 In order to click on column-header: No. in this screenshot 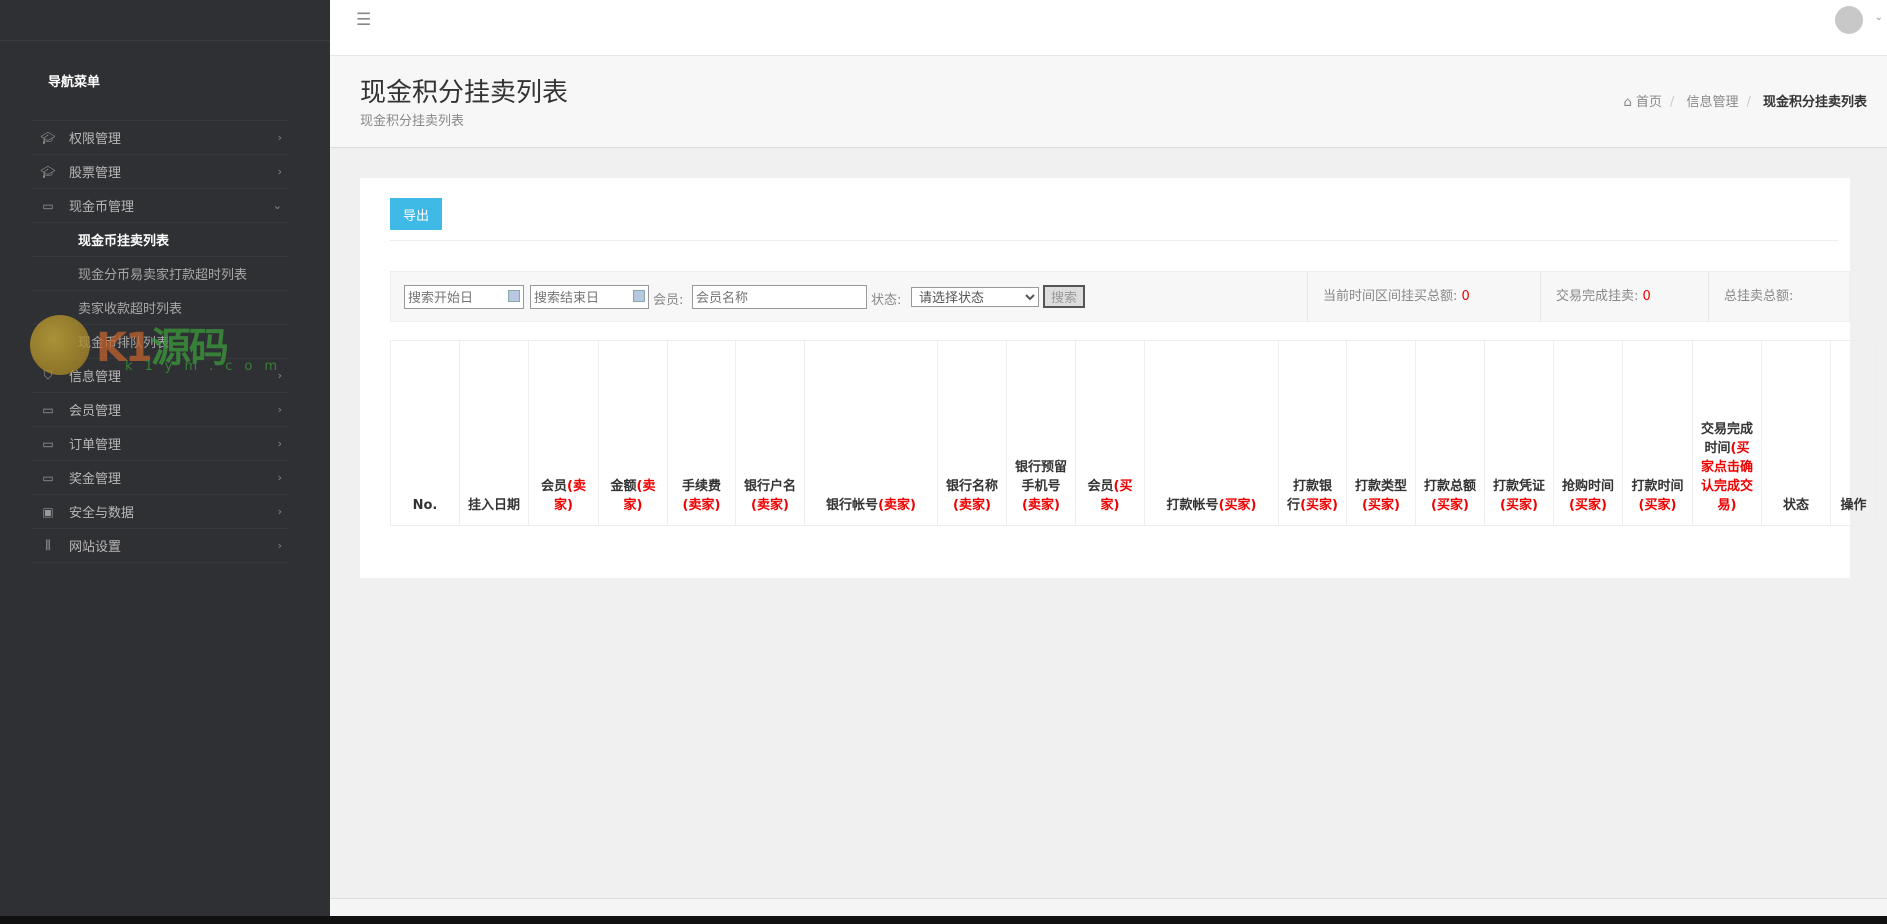, I will do `click(425, 433)`.